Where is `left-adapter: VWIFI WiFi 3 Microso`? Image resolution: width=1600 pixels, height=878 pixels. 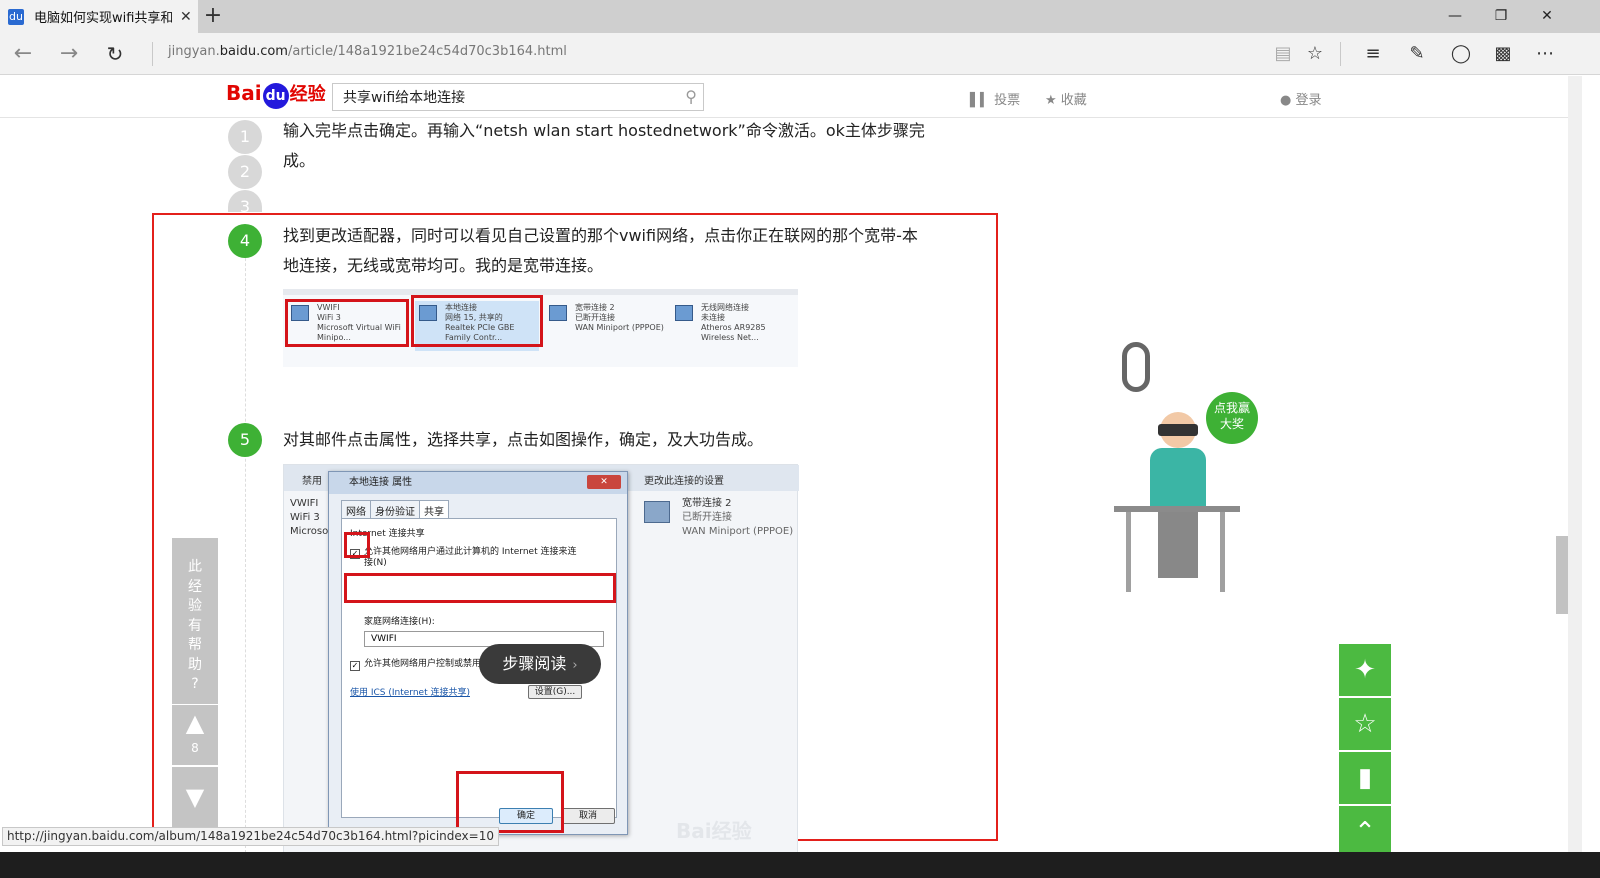 left-adapter: VWIFI WiFi 3 Microso is located at coordinates (309, 518).